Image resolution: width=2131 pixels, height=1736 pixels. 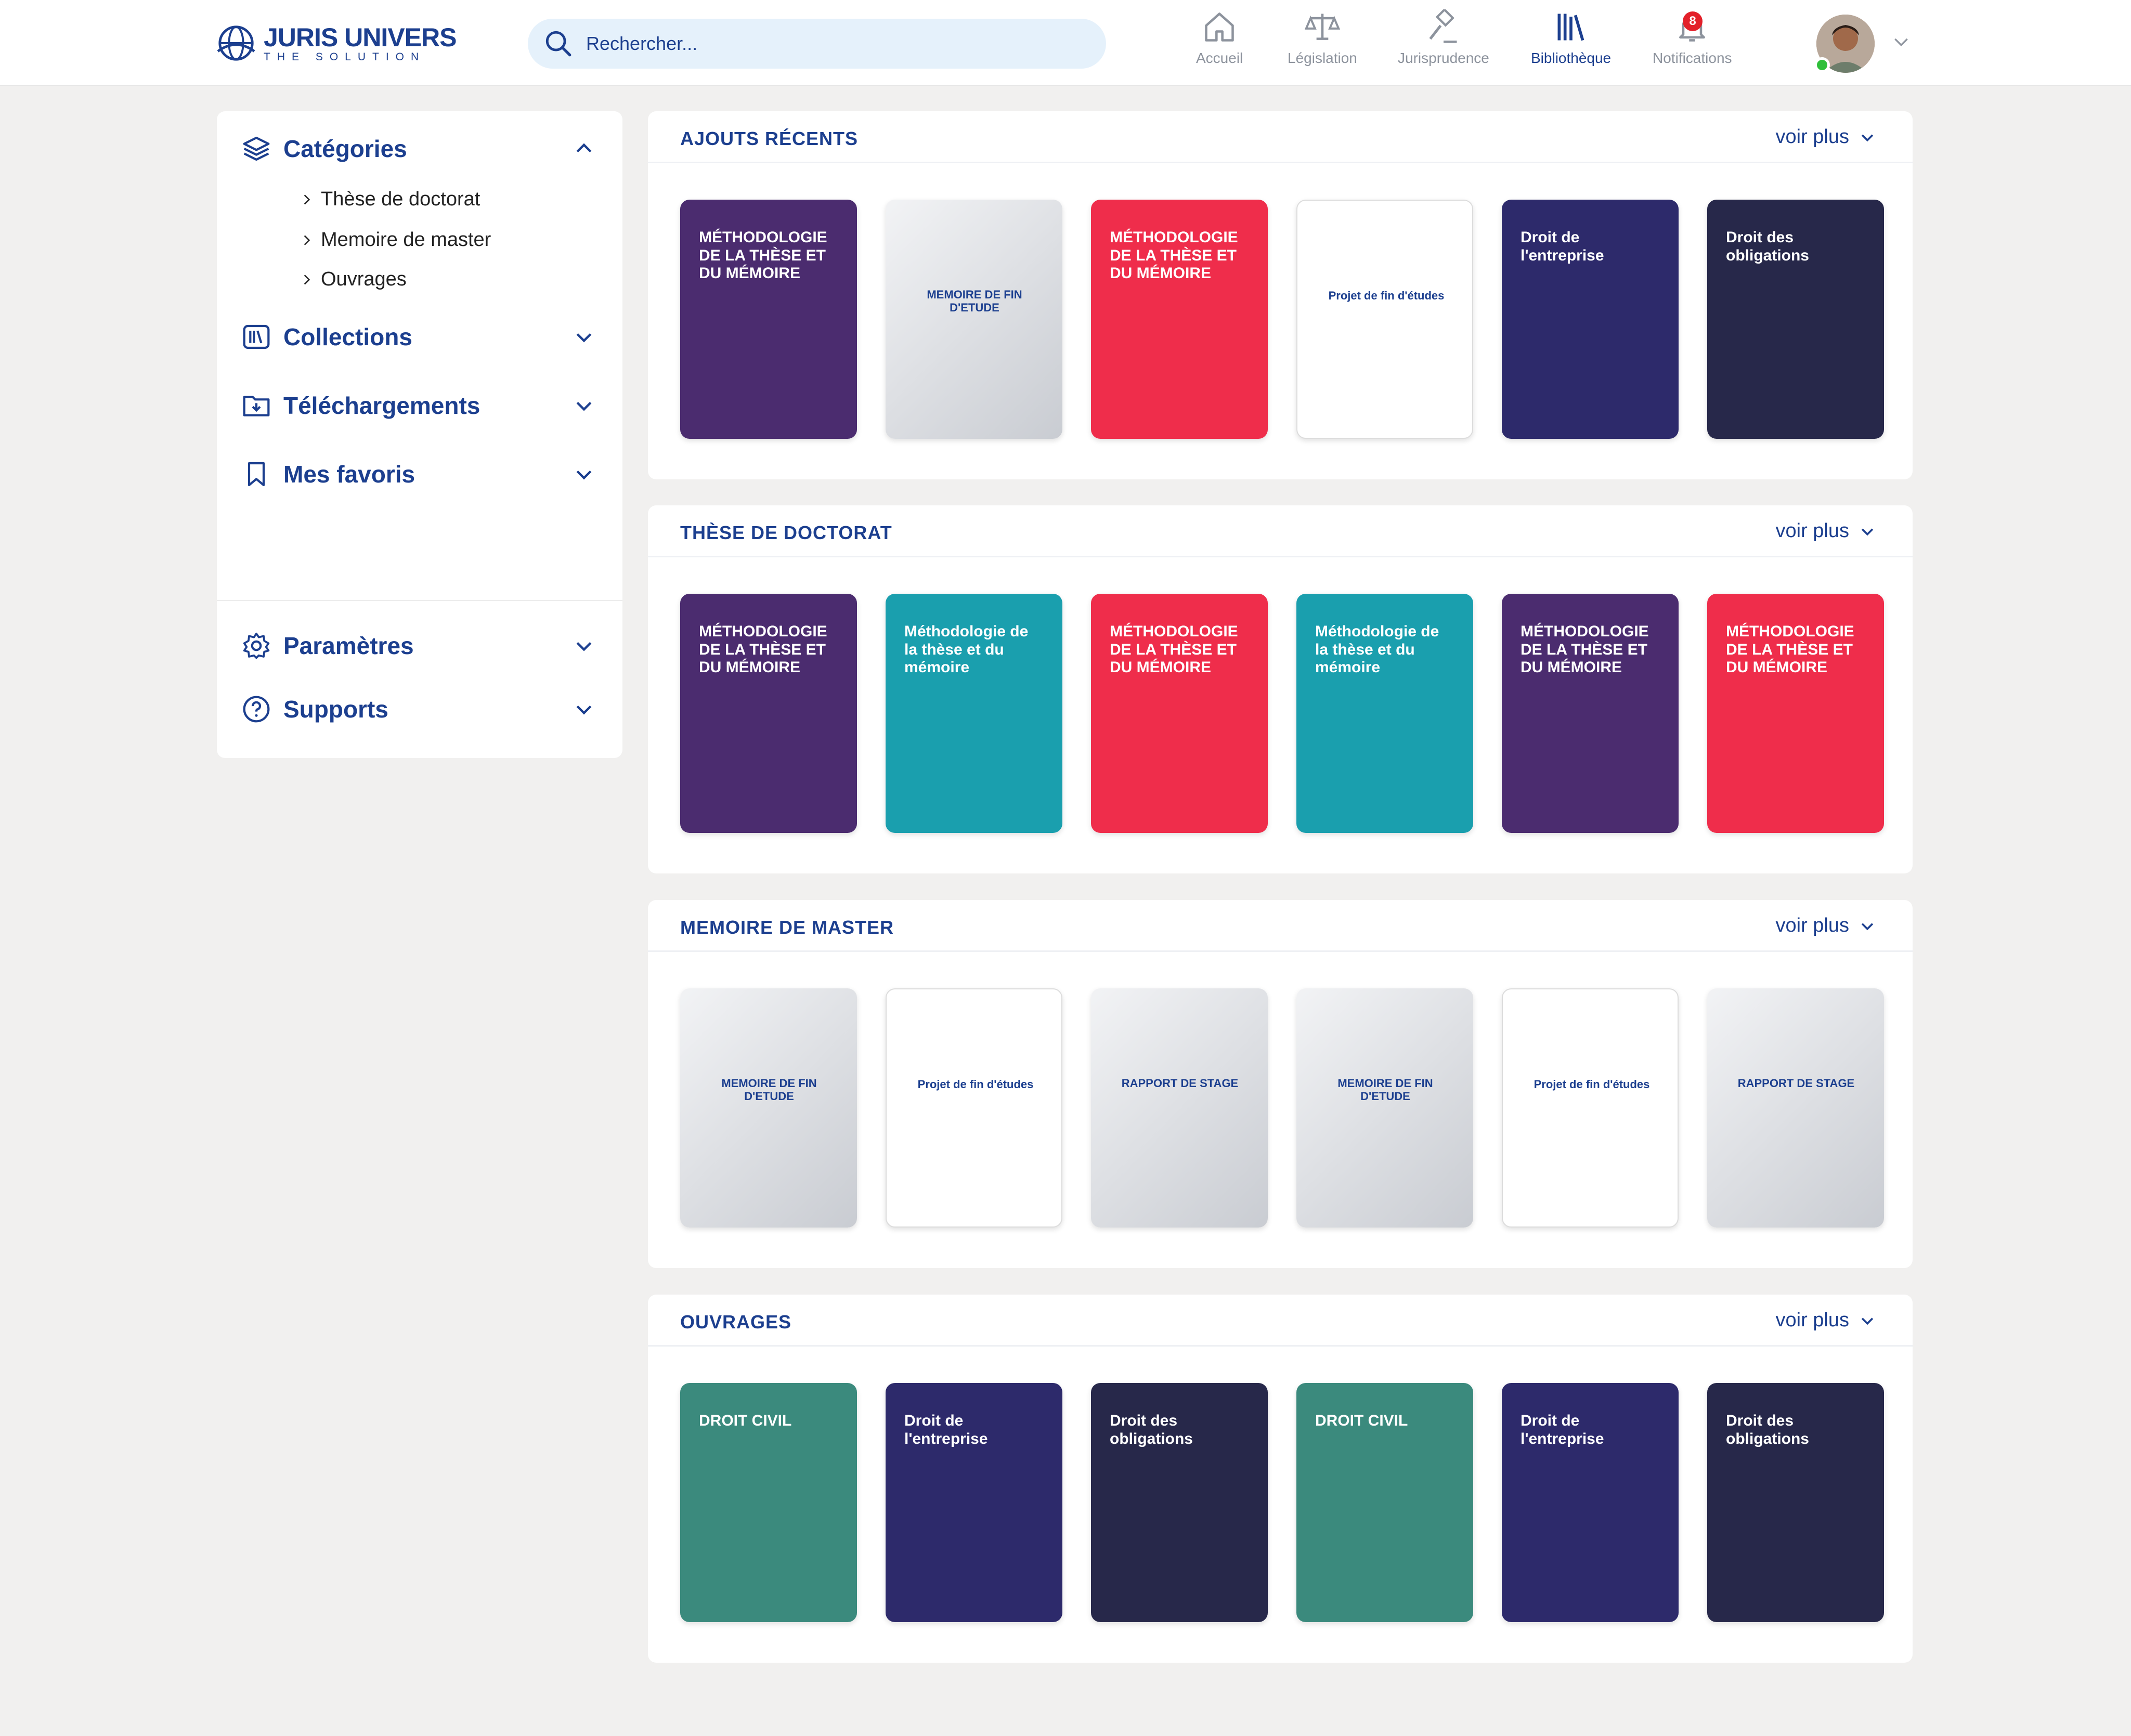 I want to click on nav-label: Législation, so click(x=1322, y=58).